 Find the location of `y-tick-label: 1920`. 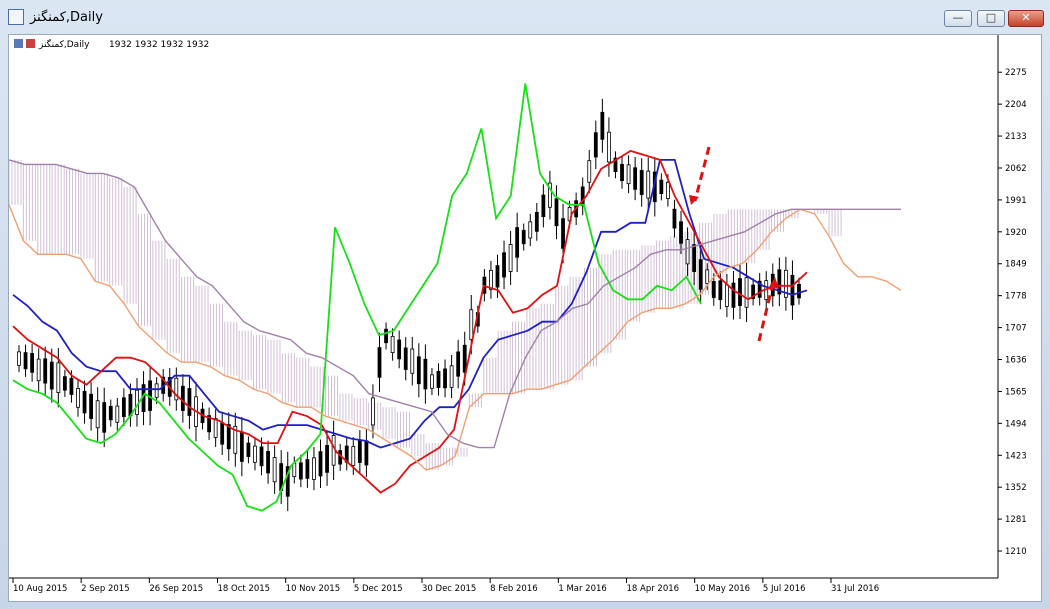

y-tick-label: 1920 is located at coordinates (1016, 233).